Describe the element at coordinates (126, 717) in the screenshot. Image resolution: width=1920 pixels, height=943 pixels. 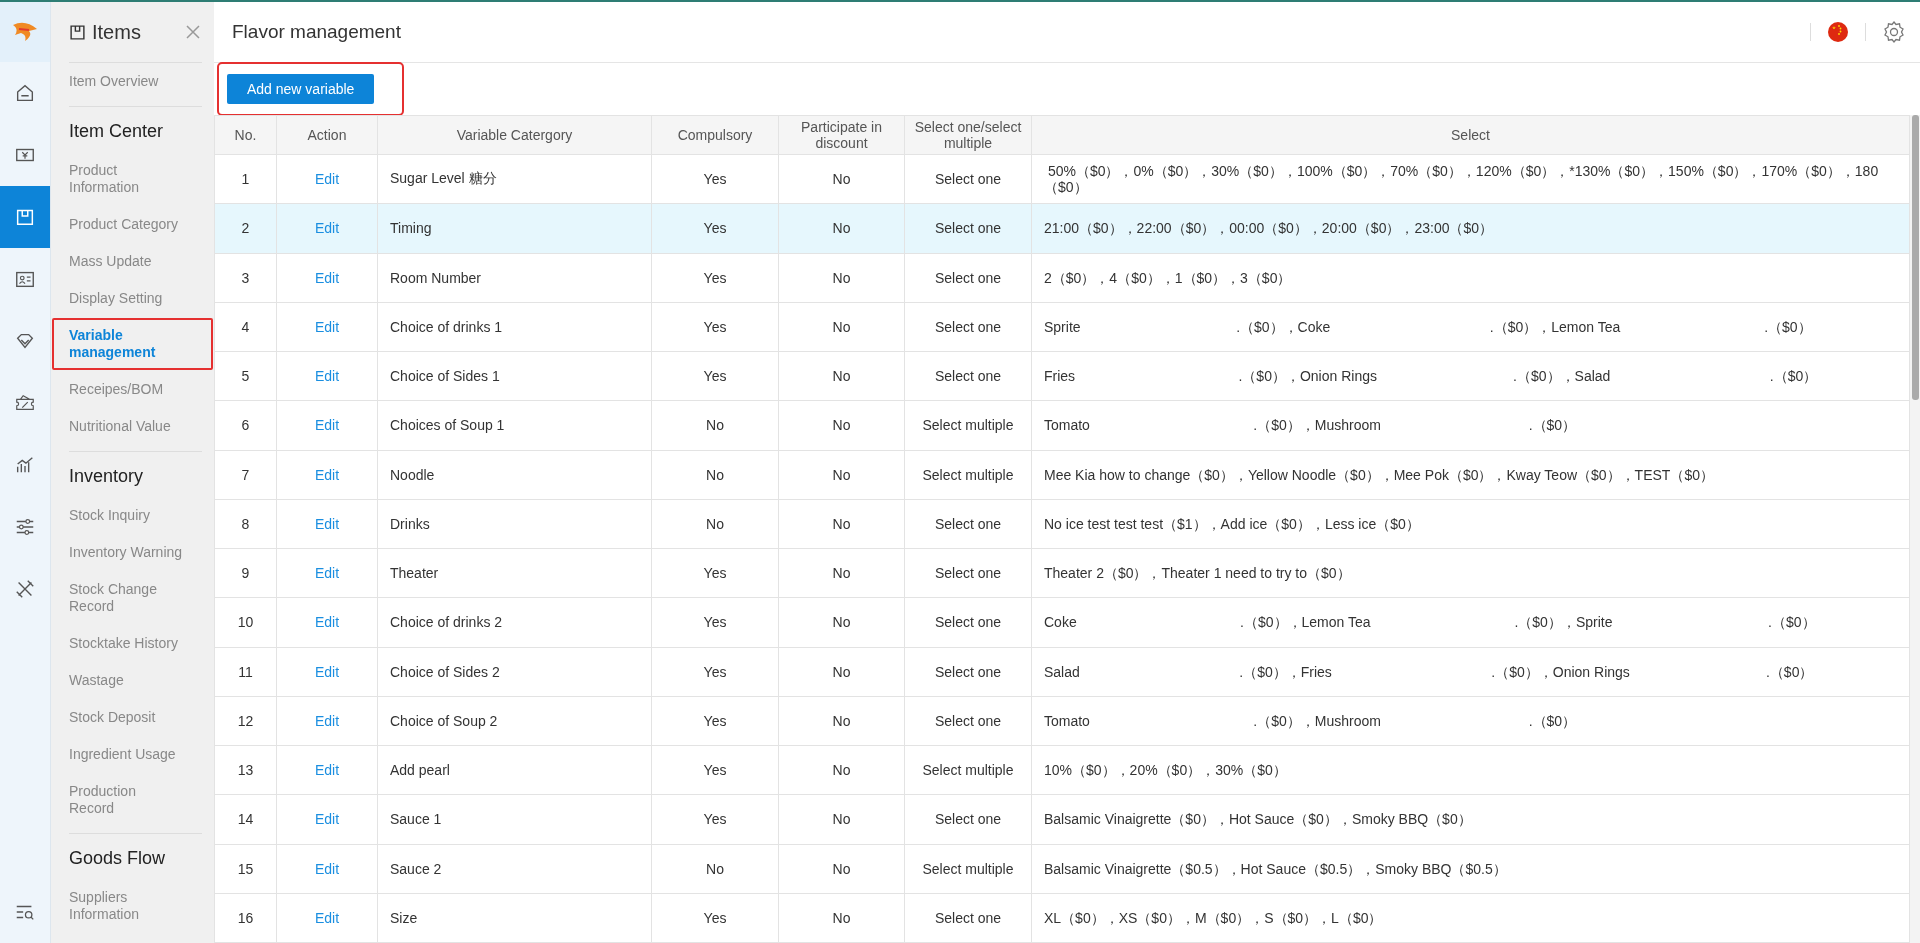
I see `sidebar-item: Stock Deposit` at that location.